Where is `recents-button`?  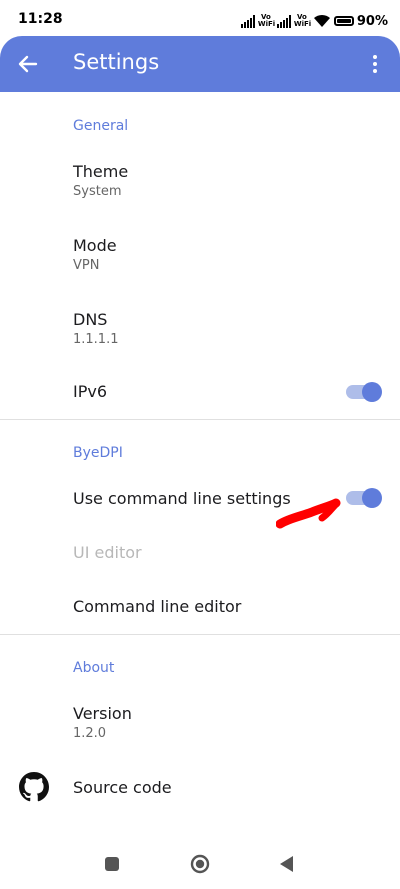
recents-button is located at coordinates (112, 864).